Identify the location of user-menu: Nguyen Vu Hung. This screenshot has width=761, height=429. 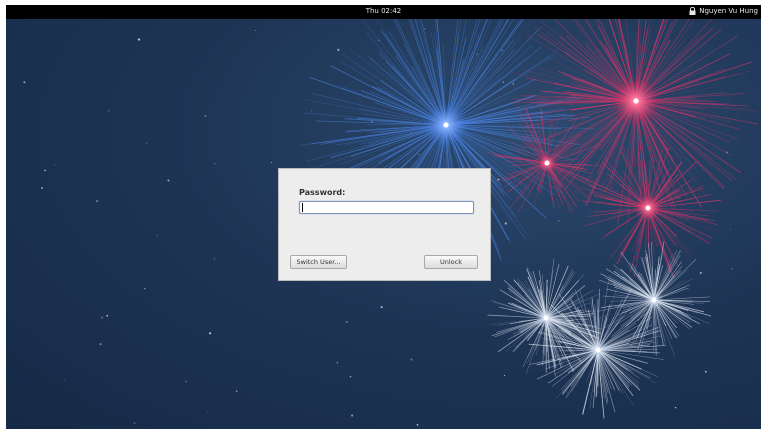
(723, 11).